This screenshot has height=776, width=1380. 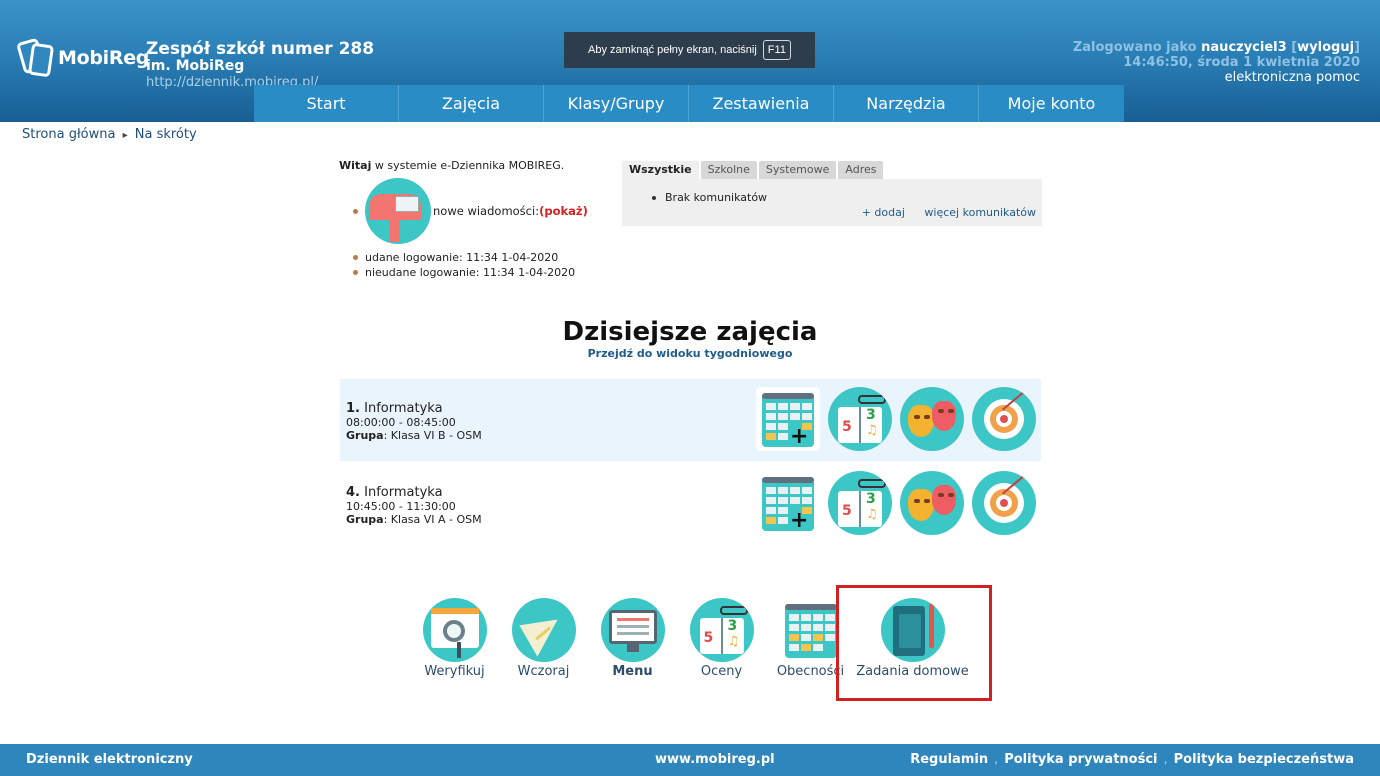 I want to click on failed-login: nieudane logowanie: 11:34 1-04-2020, so click(x=470, y=272).